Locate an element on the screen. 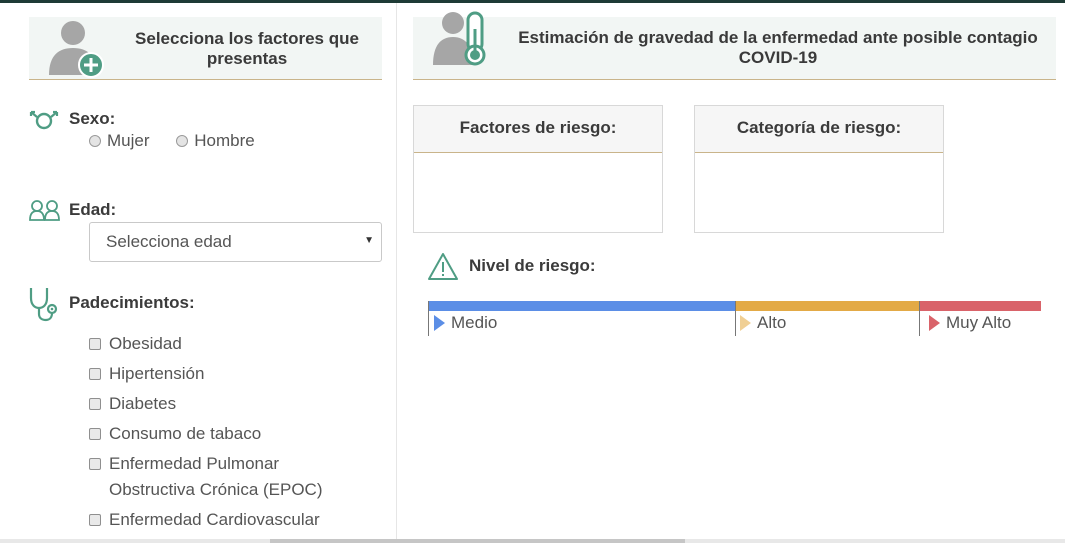 The width and height of the screenshot is (1065, 543). risk-bar-alto is located at coordinates (827, 306).